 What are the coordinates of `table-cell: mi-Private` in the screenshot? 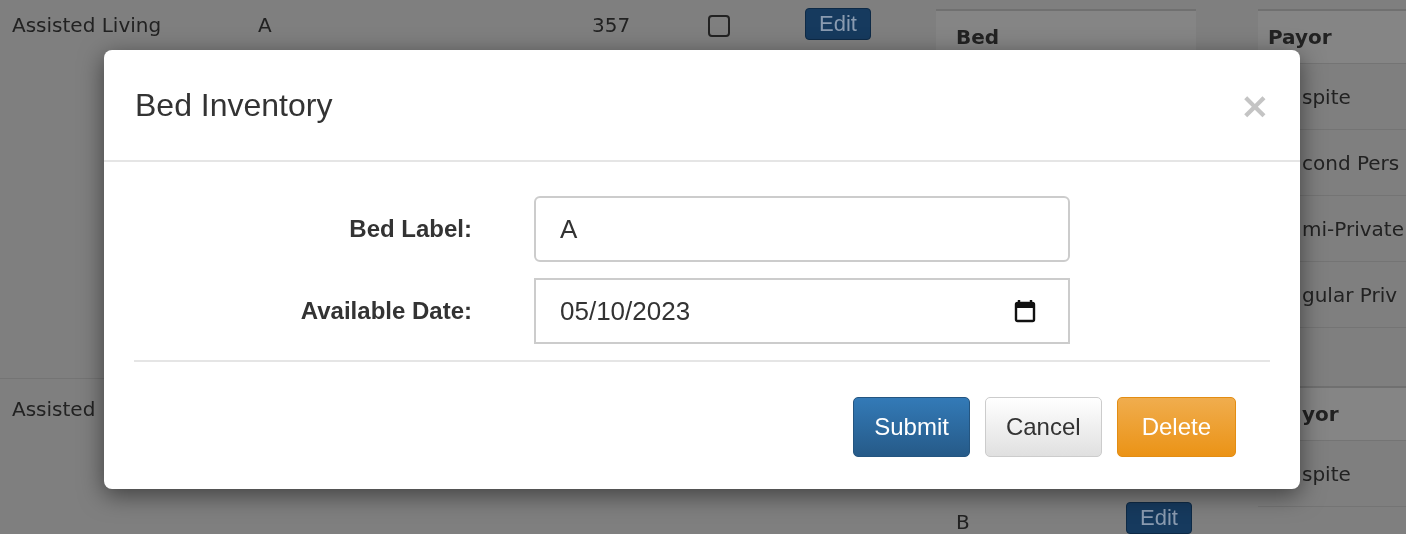 It's located at (1353, 228).